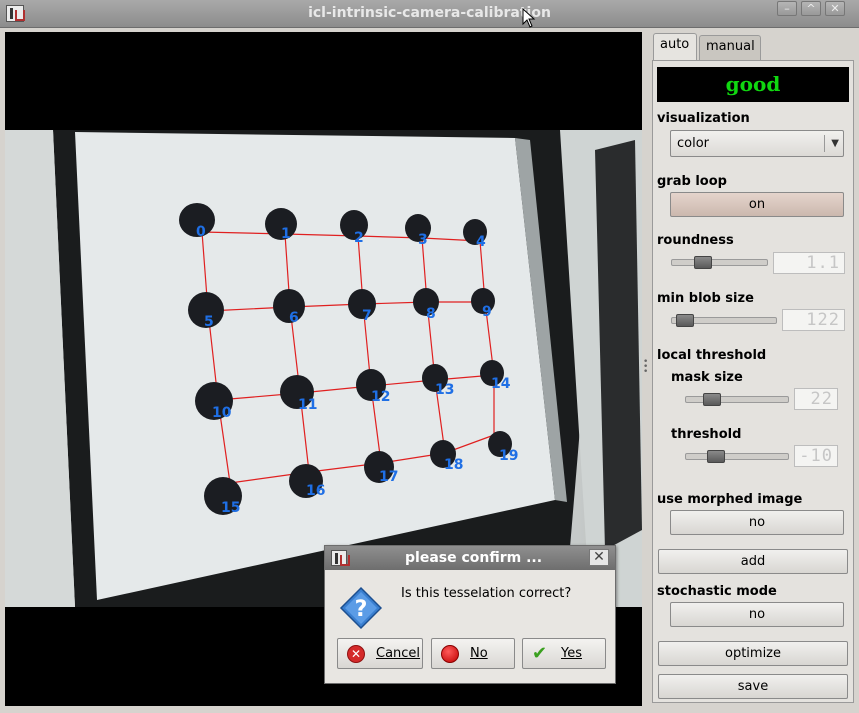 This screenshot has width=859, height=713. I want to click on yes-button: ✔ Yes, so click(564, 653).